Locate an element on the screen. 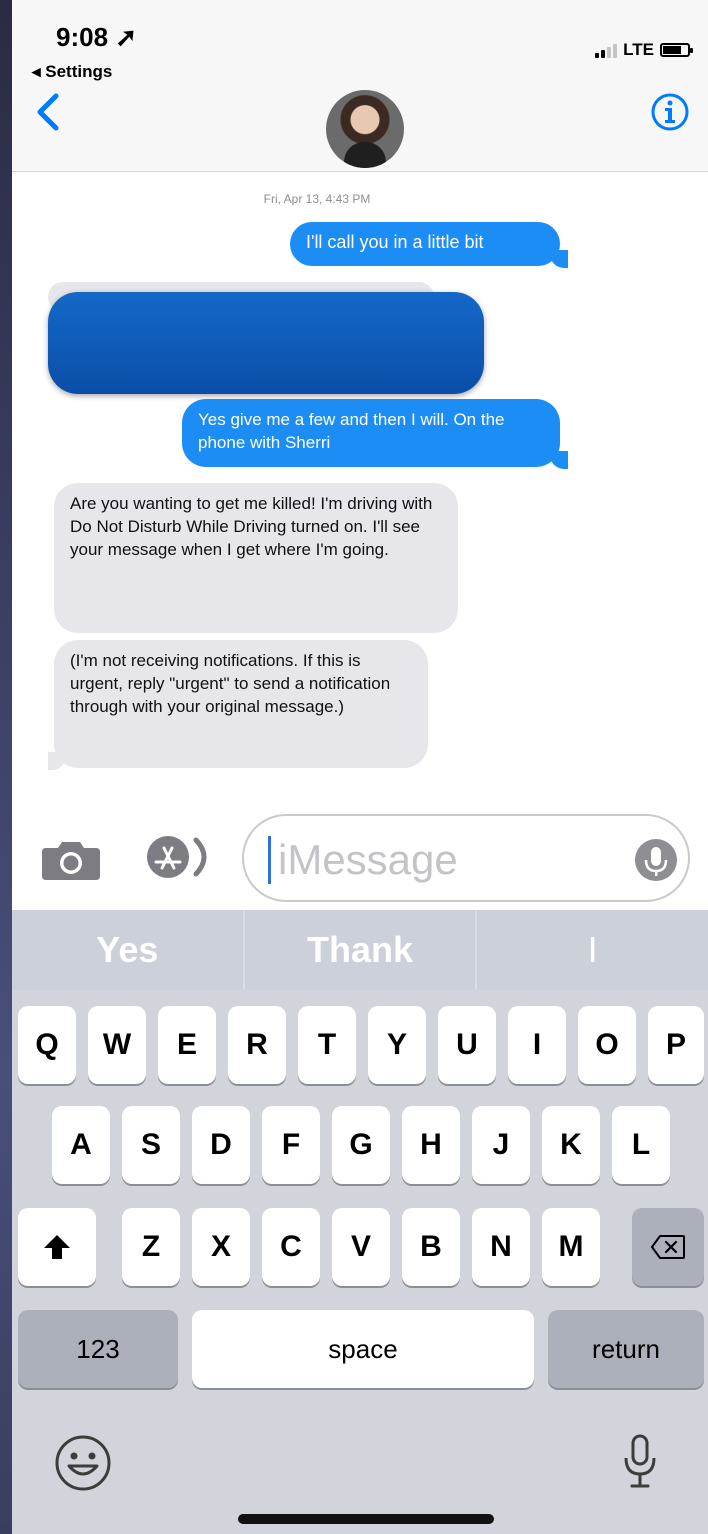  key-l: L is located at coordinates (641, 1145).